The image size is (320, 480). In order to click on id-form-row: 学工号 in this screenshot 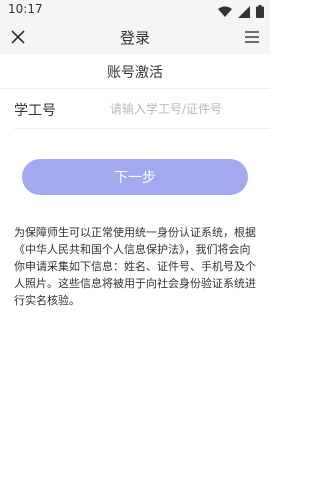, I will do `click(135, 109)`.